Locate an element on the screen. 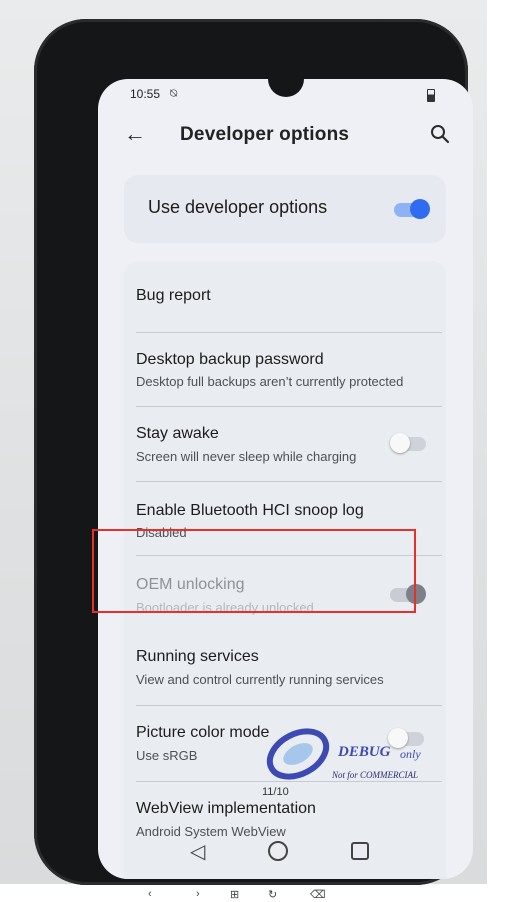 This screenshot has width=513, height=902. setting-title: Desktop backup password is located at coordinates (230, 359).